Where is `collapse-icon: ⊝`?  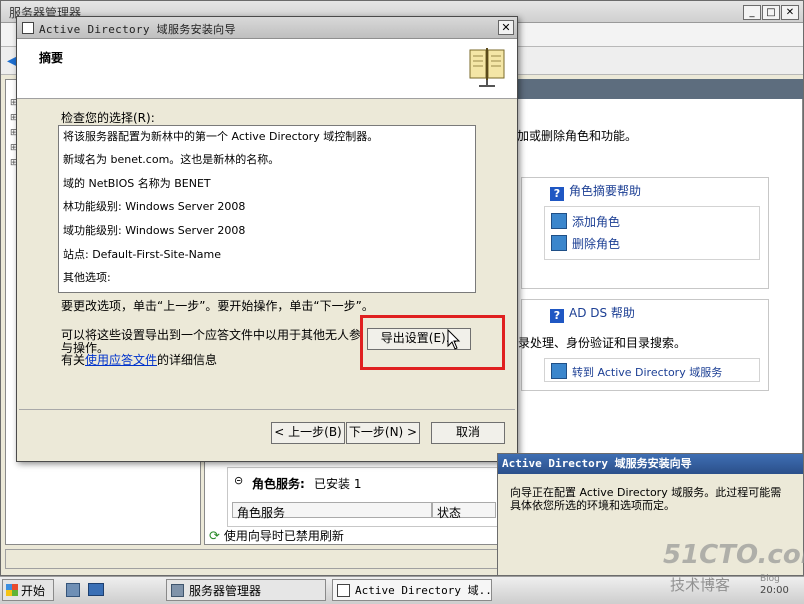 collapse-icon: ⊝ is located at coordinates (238, 480).